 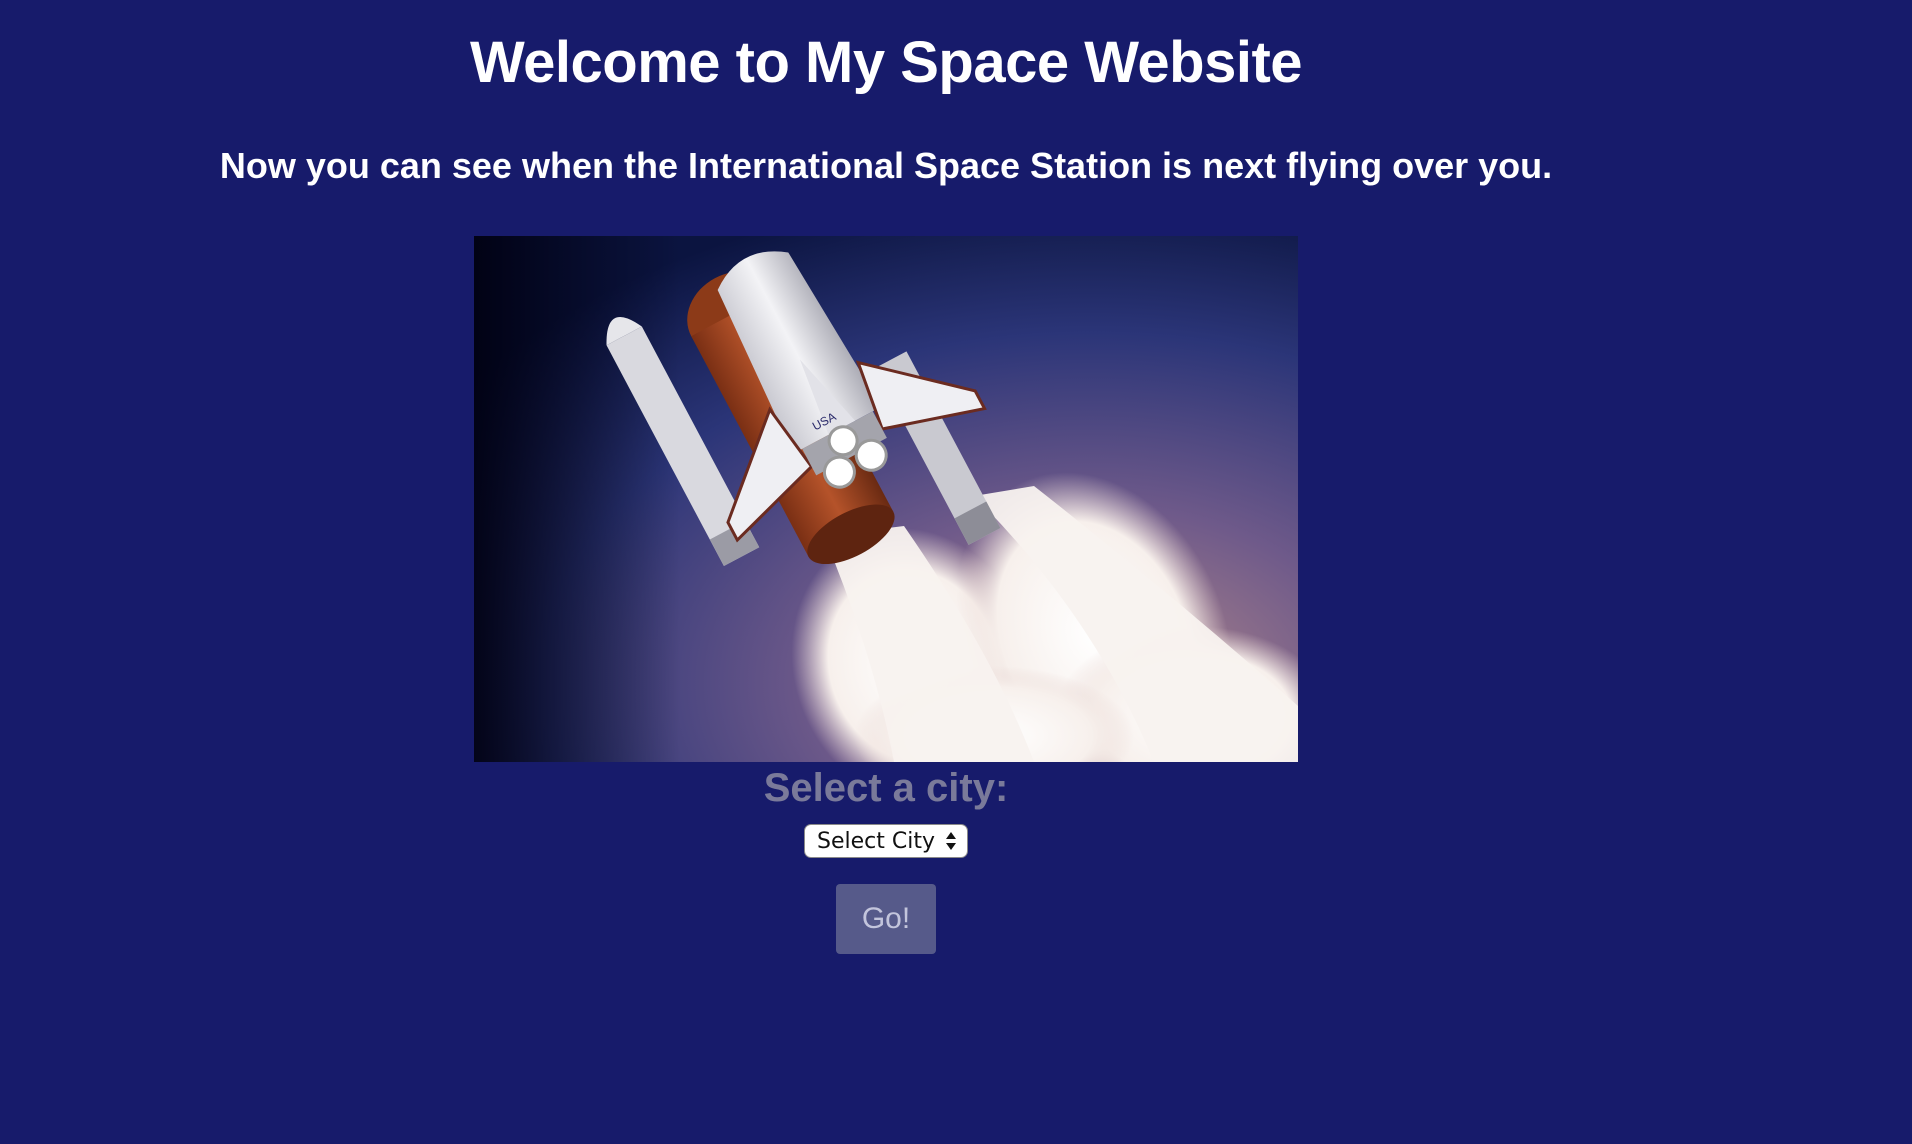 I want to click on select-city-label: Select a city:, so click(x=886, y=788).